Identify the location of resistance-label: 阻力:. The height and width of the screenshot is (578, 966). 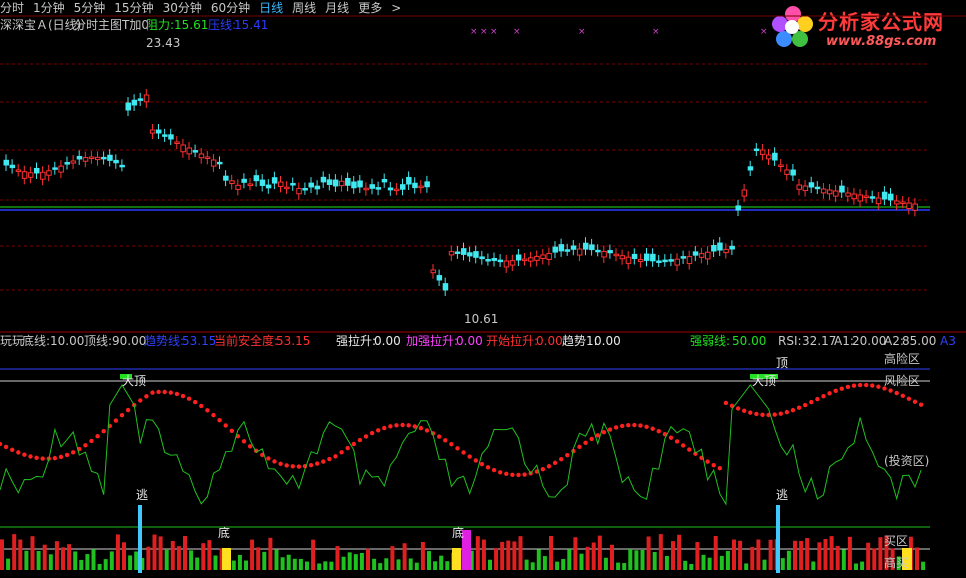
(160, 25).